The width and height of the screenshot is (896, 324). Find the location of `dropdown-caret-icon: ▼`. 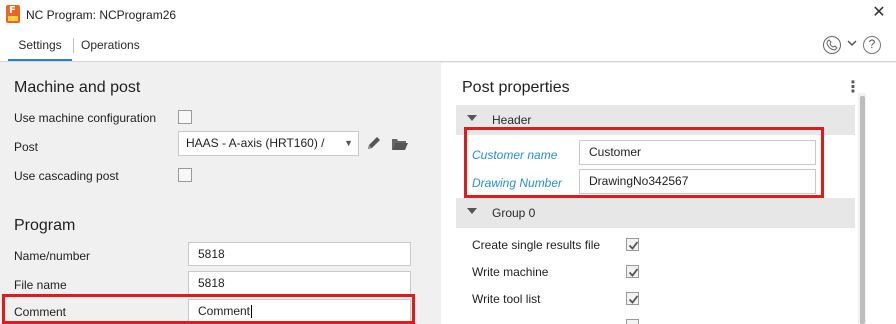

dropdown-caret-icon: ▼ is located at coordinates (348, 143).